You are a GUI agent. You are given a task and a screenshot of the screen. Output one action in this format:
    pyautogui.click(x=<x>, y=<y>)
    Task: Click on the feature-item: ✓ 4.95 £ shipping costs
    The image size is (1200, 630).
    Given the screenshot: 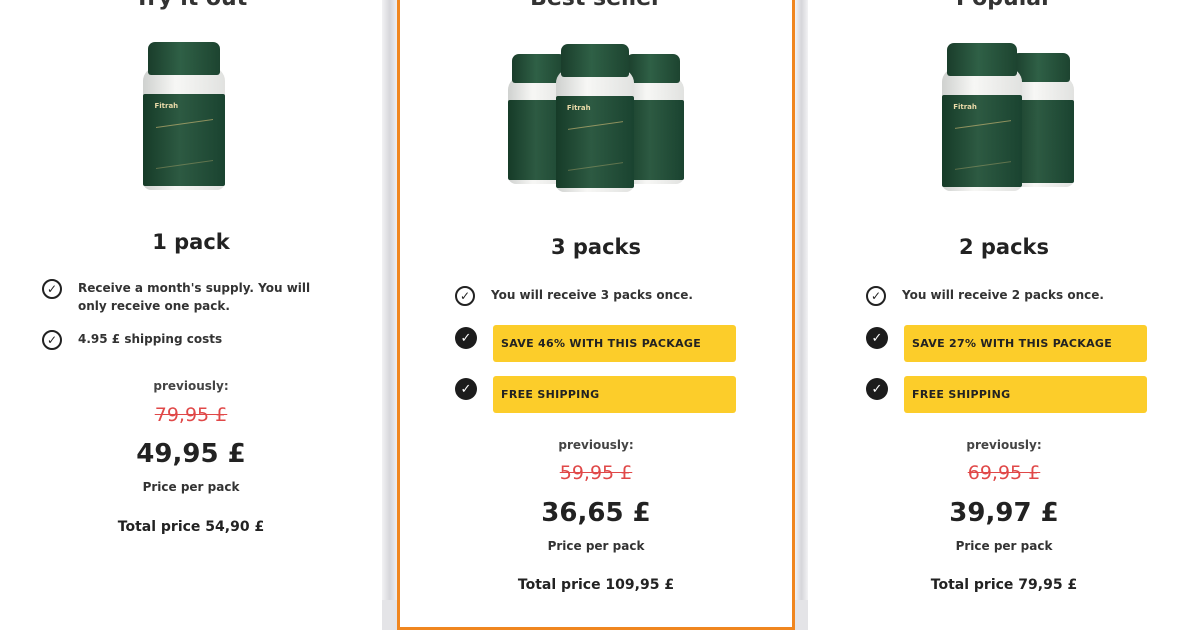 What is the action you would take?
    pyautogui.click(x=187, y=340)
    